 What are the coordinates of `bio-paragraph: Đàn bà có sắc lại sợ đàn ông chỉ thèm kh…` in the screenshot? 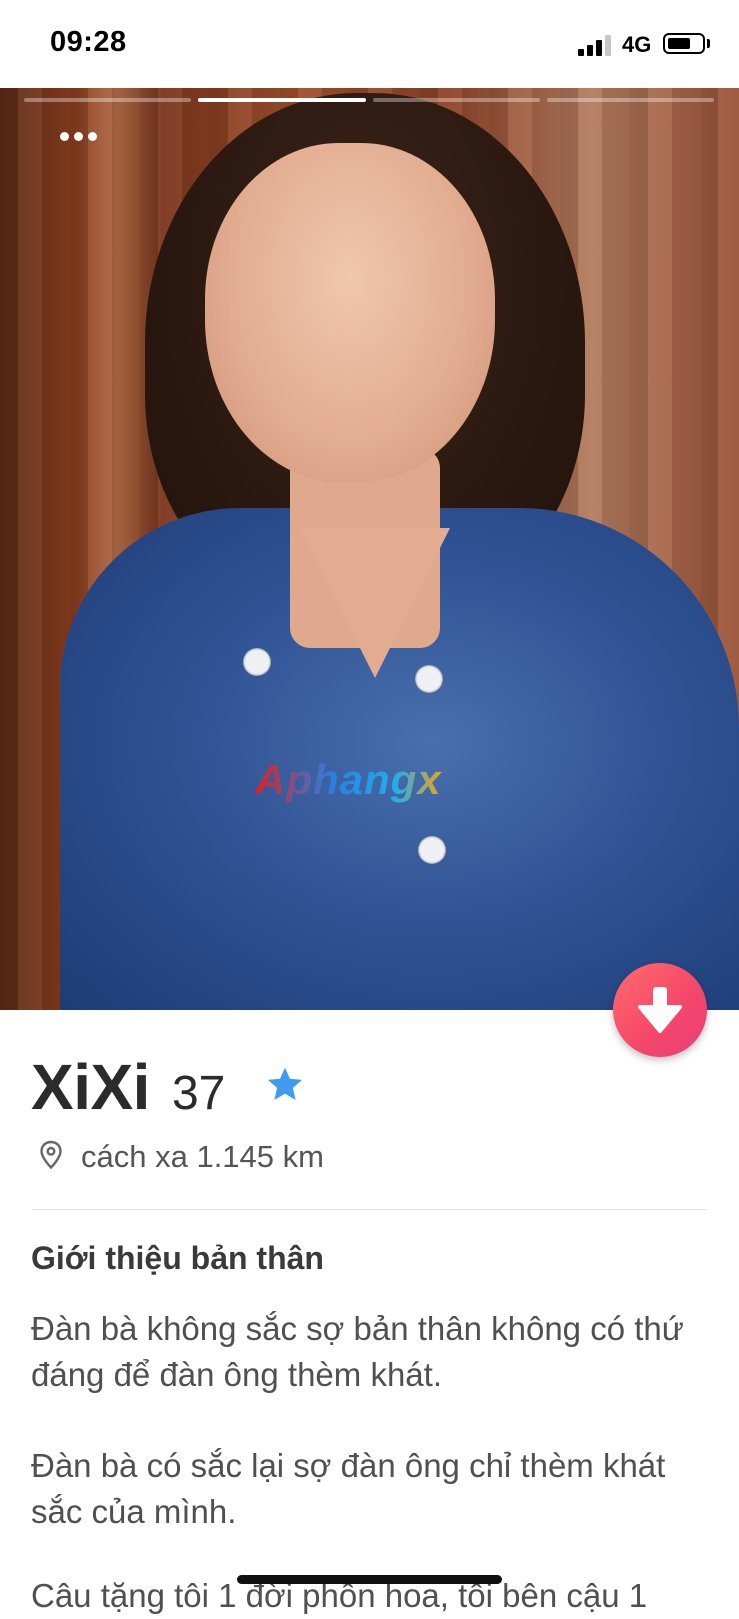 It's located at (348, 1488).